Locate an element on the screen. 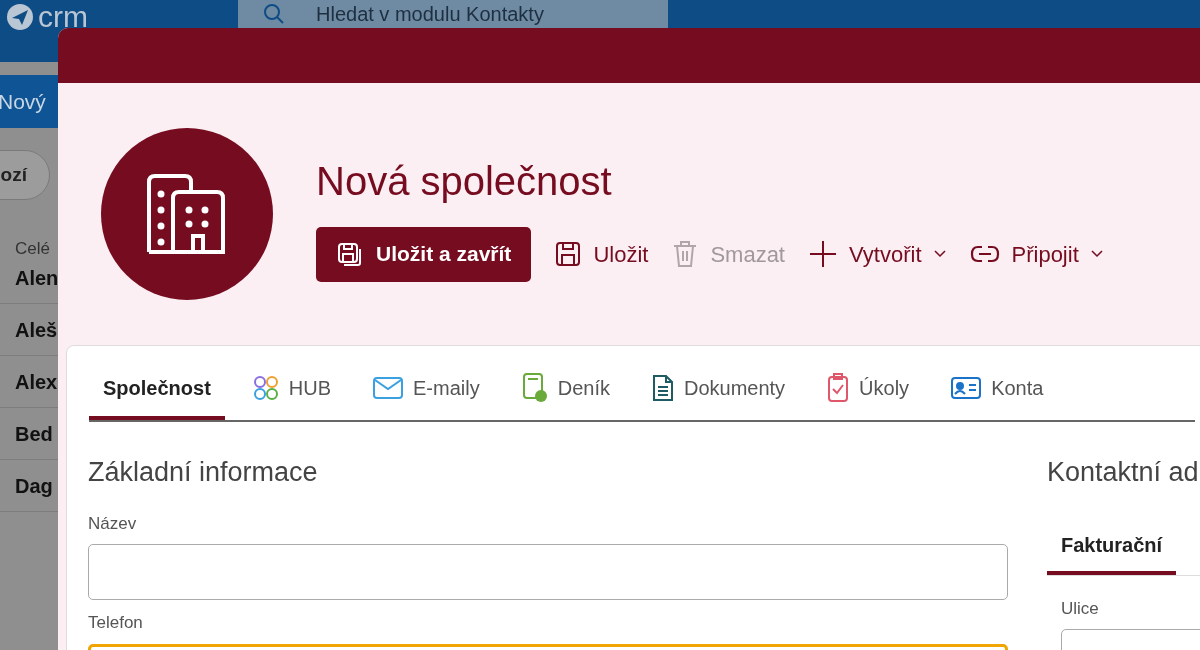  table-cell-text: Bed is located at coordinates (34, 434).